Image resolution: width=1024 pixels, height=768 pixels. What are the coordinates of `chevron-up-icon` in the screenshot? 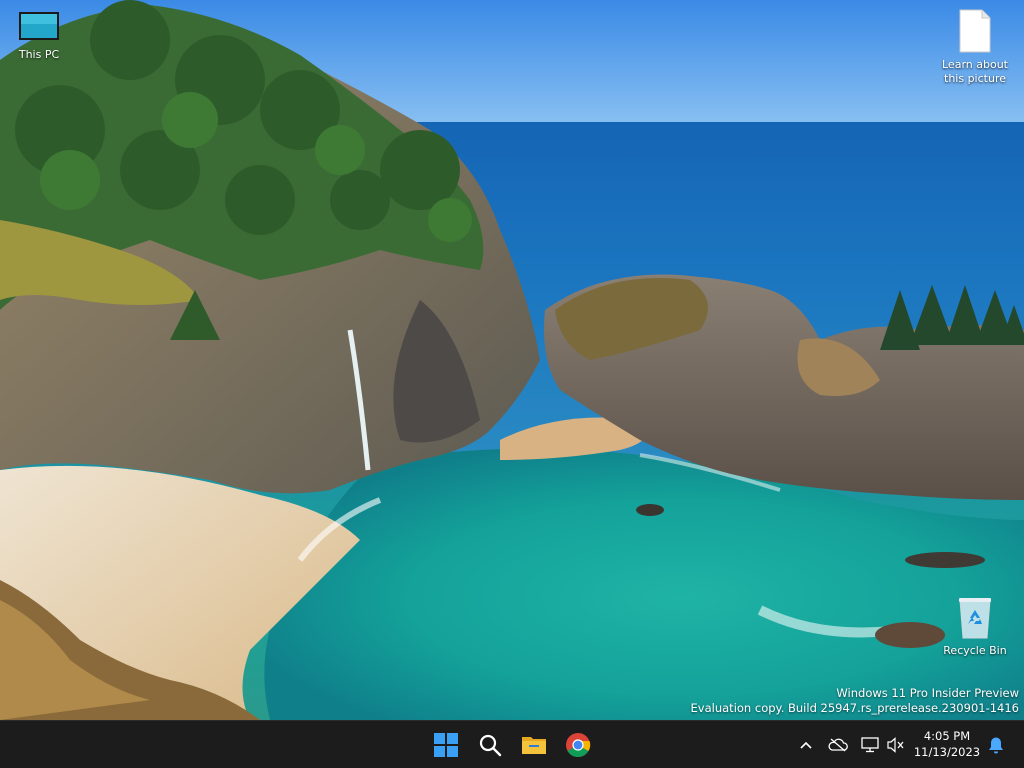 It's located at (806, 745).